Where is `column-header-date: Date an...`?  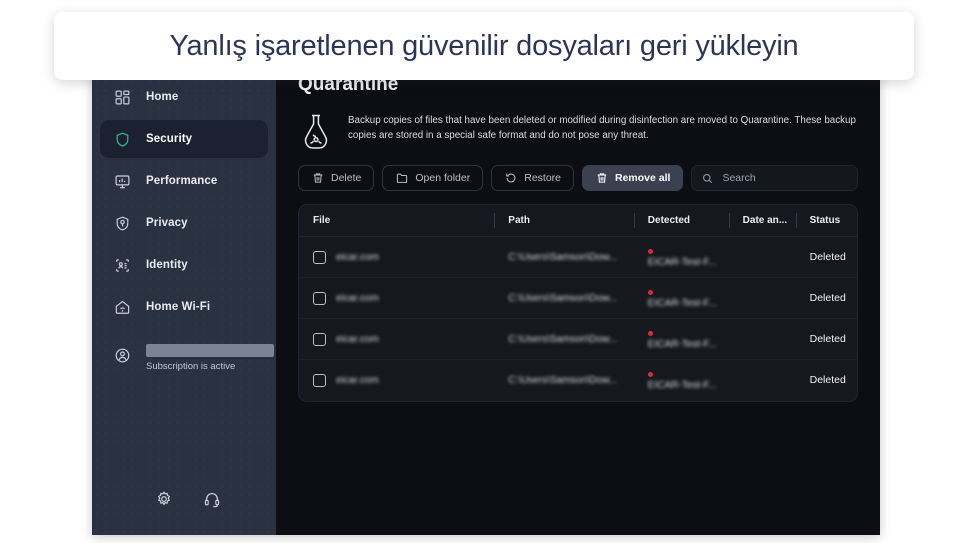 column-header-date: Date an... is located at coordinates (762, 221).